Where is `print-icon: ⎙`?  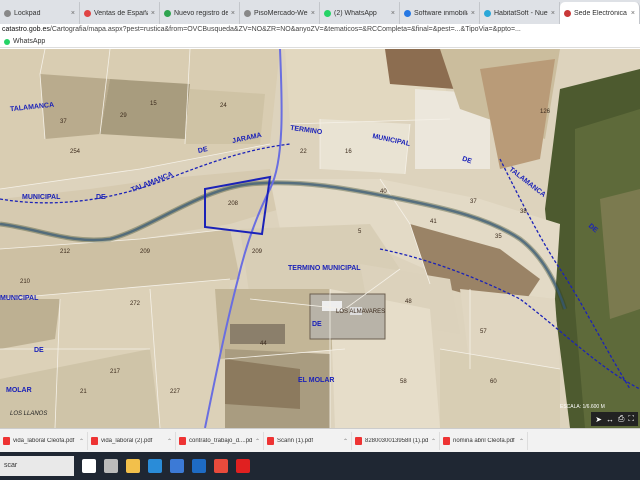 print-icon: ⎙ is located at coordinates (621, 419).